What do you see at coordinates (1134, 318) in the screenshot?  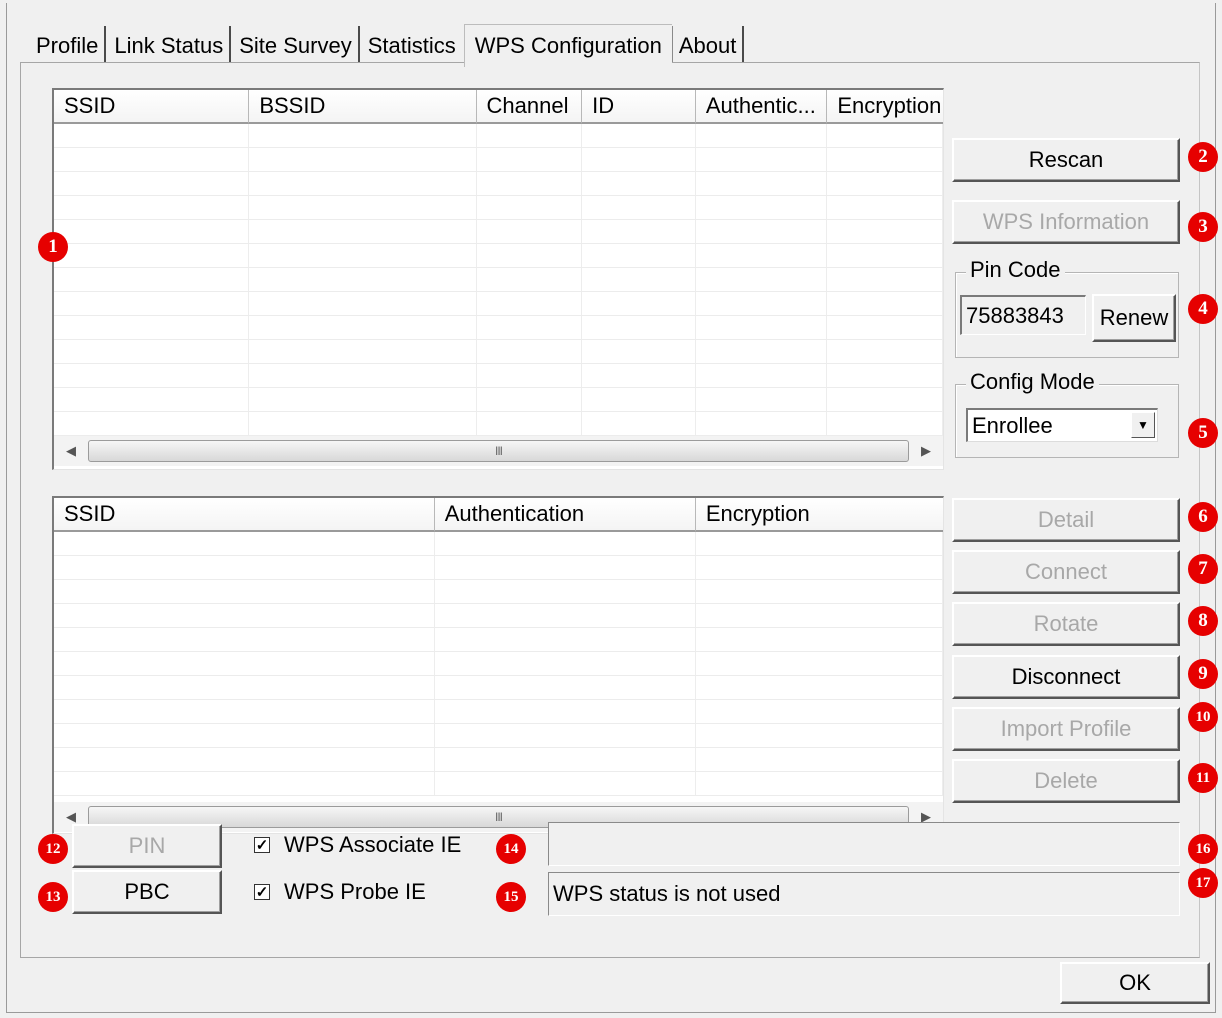 I see `renew-button: Renew` at bounding box center [1134, 318].